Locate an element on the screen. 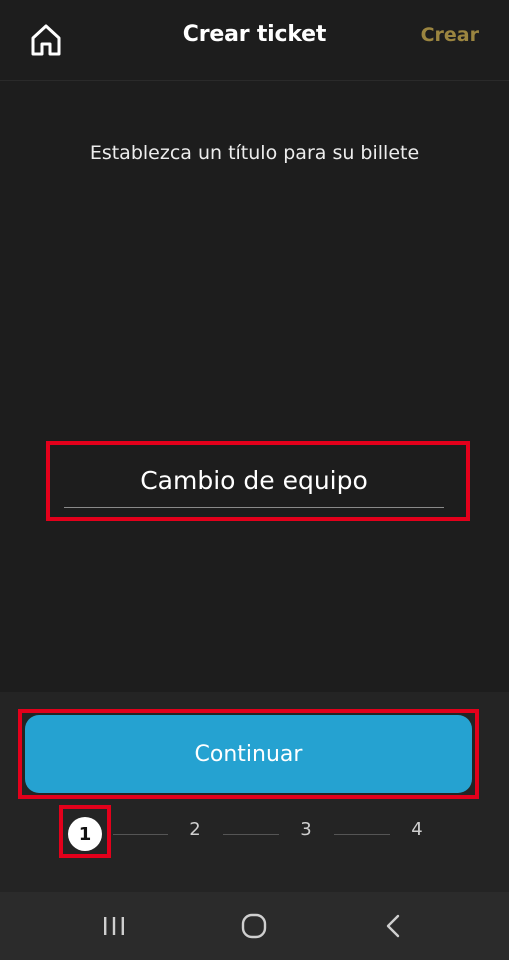 This screenshot has width=509, height=960. title-input is located at coordinates (254, 480).